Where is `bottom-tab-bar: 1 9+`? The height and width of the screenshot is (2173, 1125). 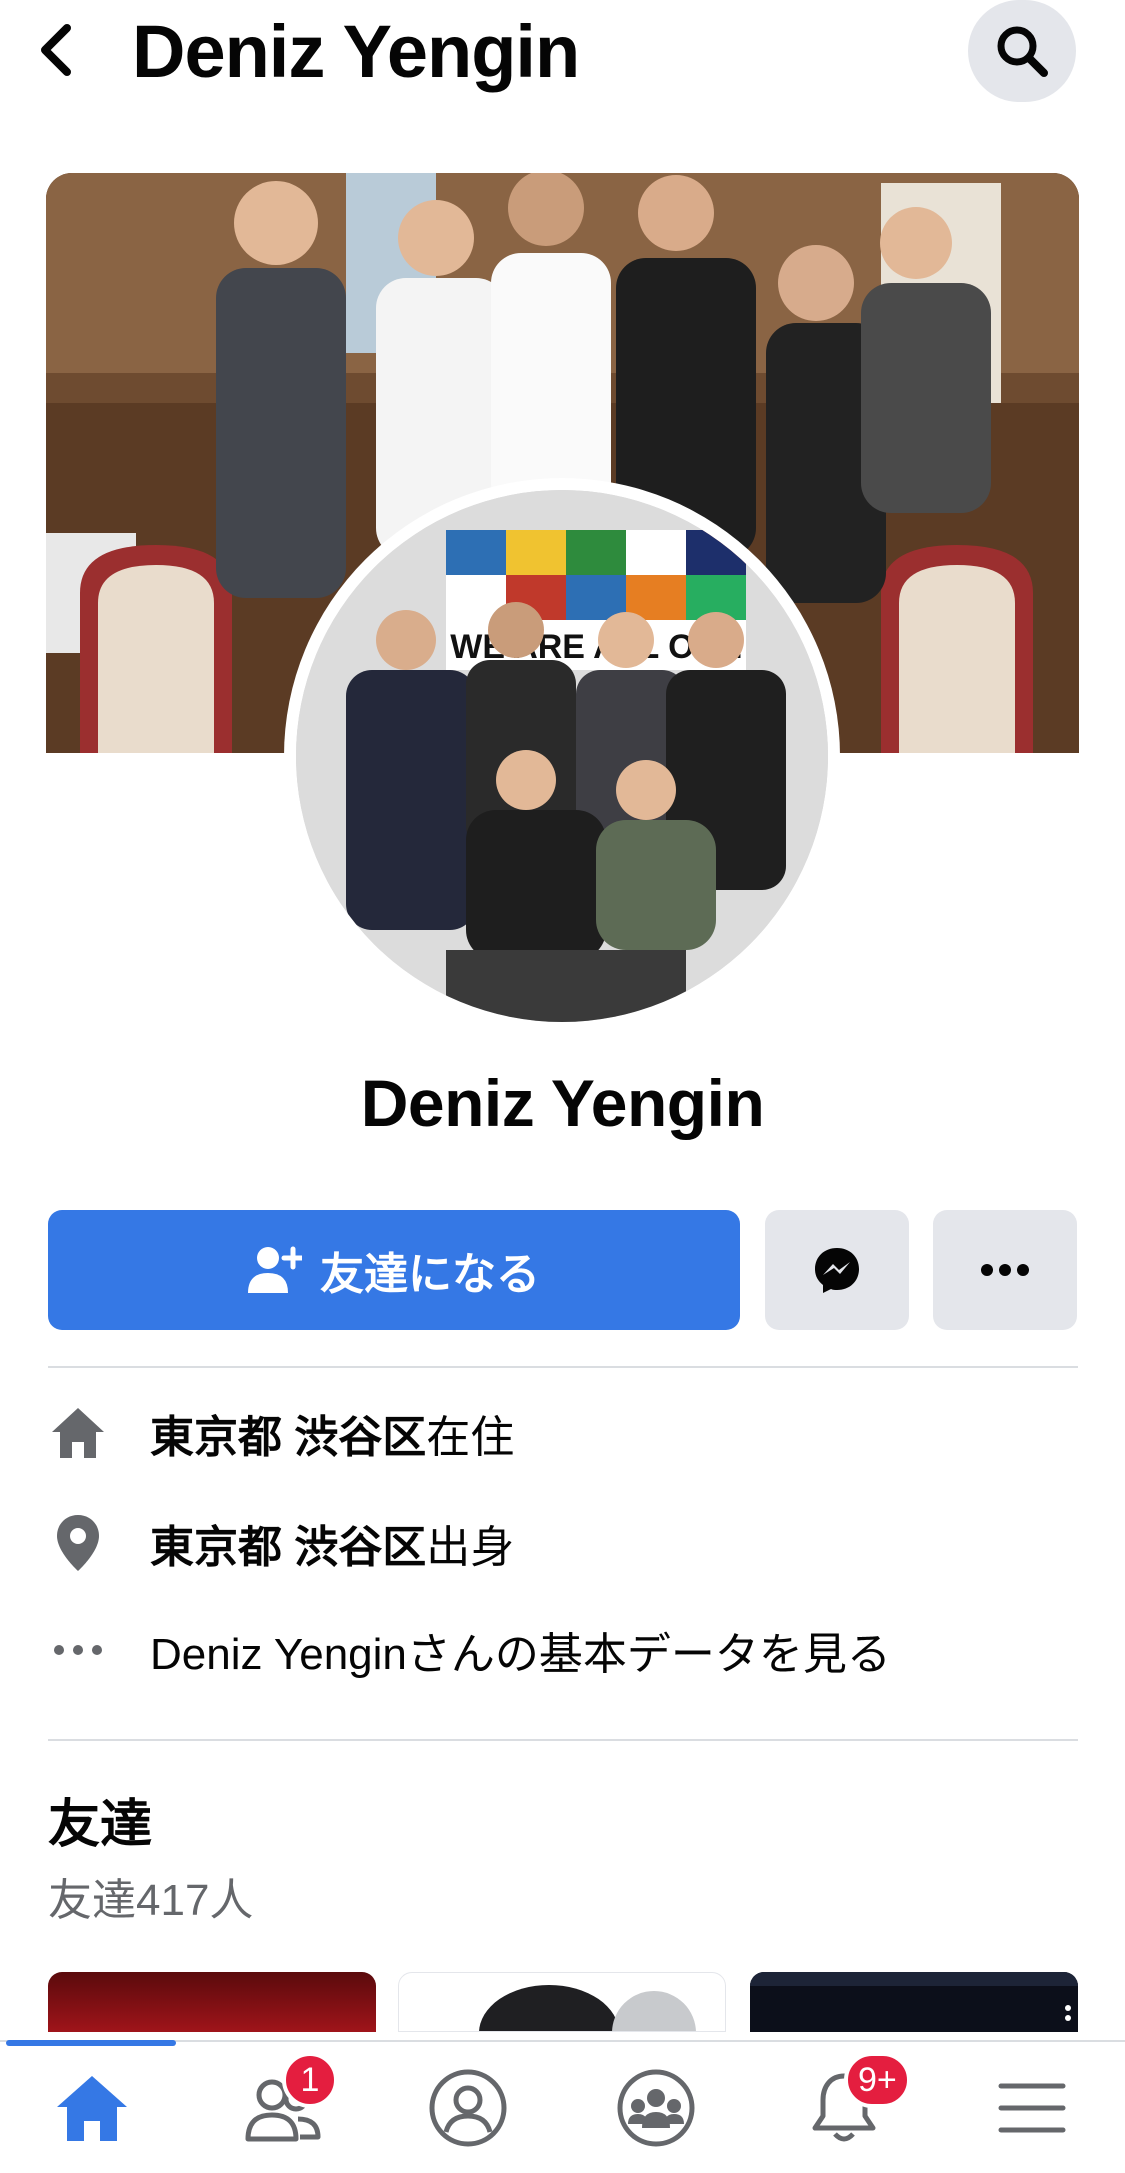
bottom-tab-bar: 1 9+ is located at coordinates (562, 2106).